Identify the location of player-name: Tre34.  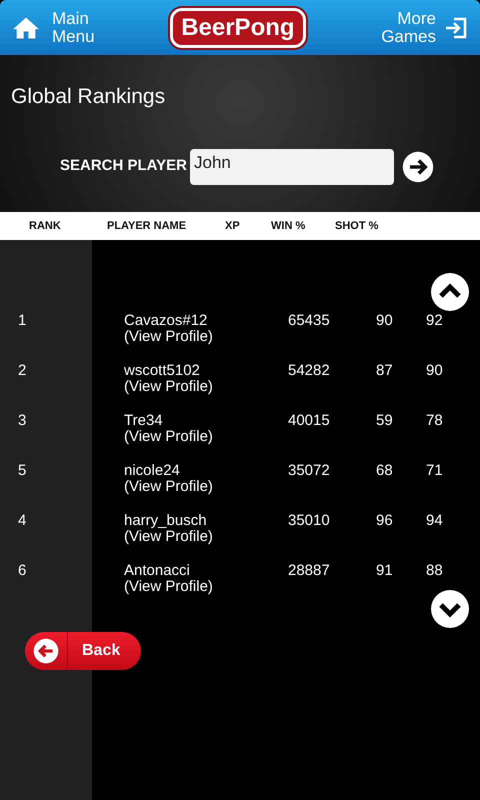
(143, 421).